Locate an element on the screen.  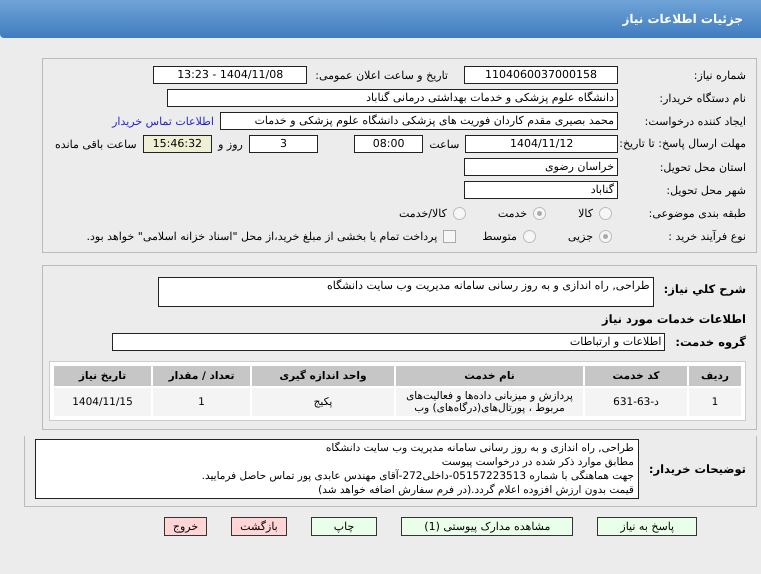
text-field: طراحی, راه اندازی و به روز رسانی سامانه مدیریت وب سایت دانشگاه is located at coordinates (406, 292).